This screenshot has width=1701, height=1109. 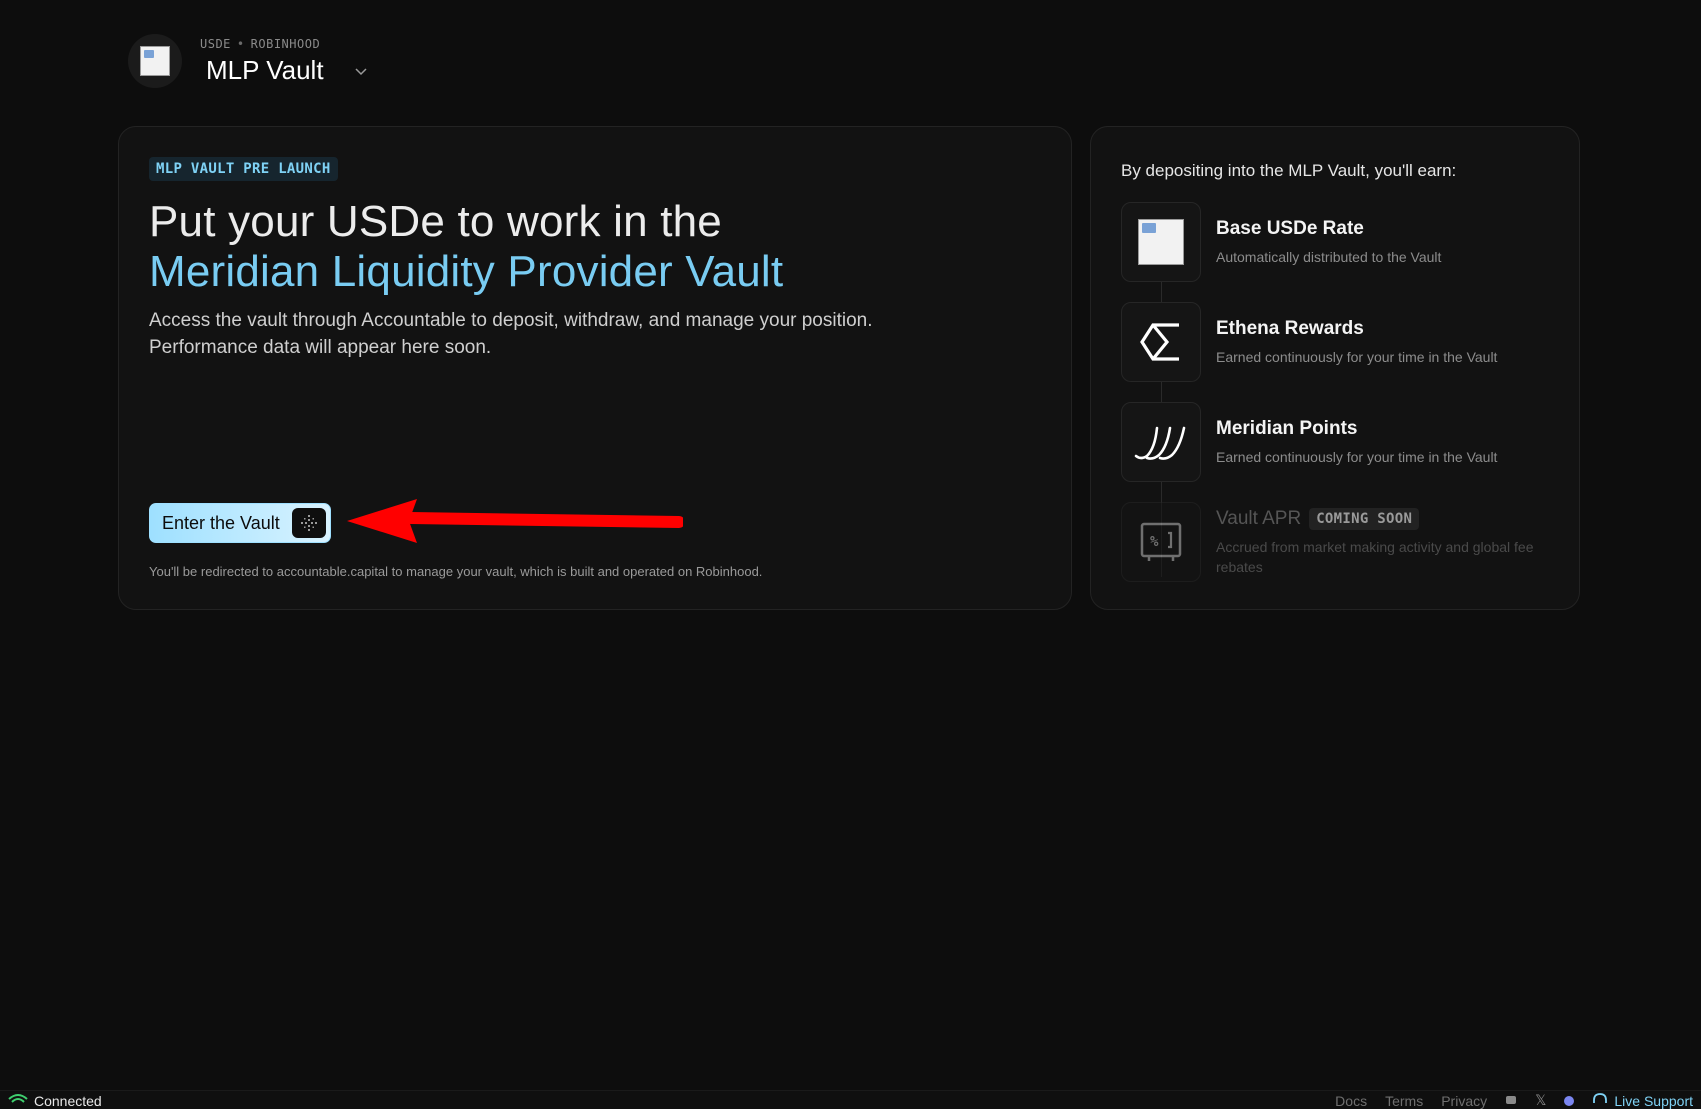 What do you see at coordinates (1569, 1100) in the screenshot?
I see `status-dot-icon` at bounding box center [1569, 1100].